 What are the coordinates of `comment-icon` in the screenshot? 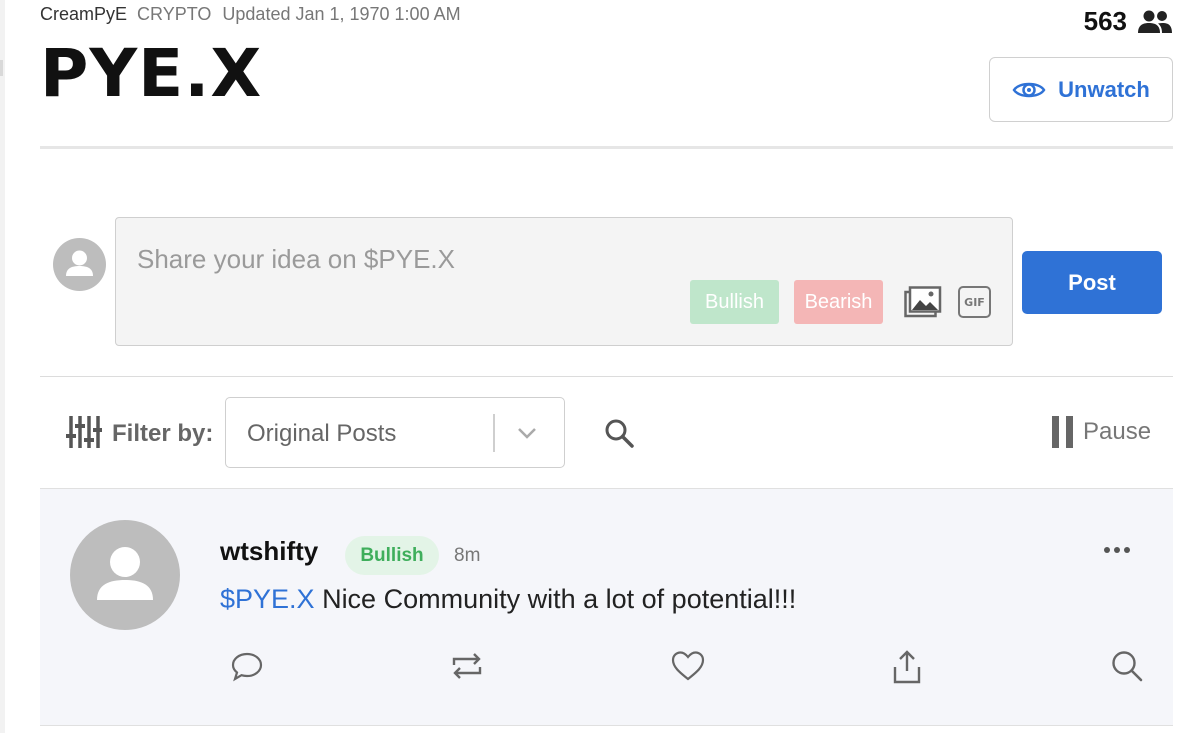 It's located at (247, 666).